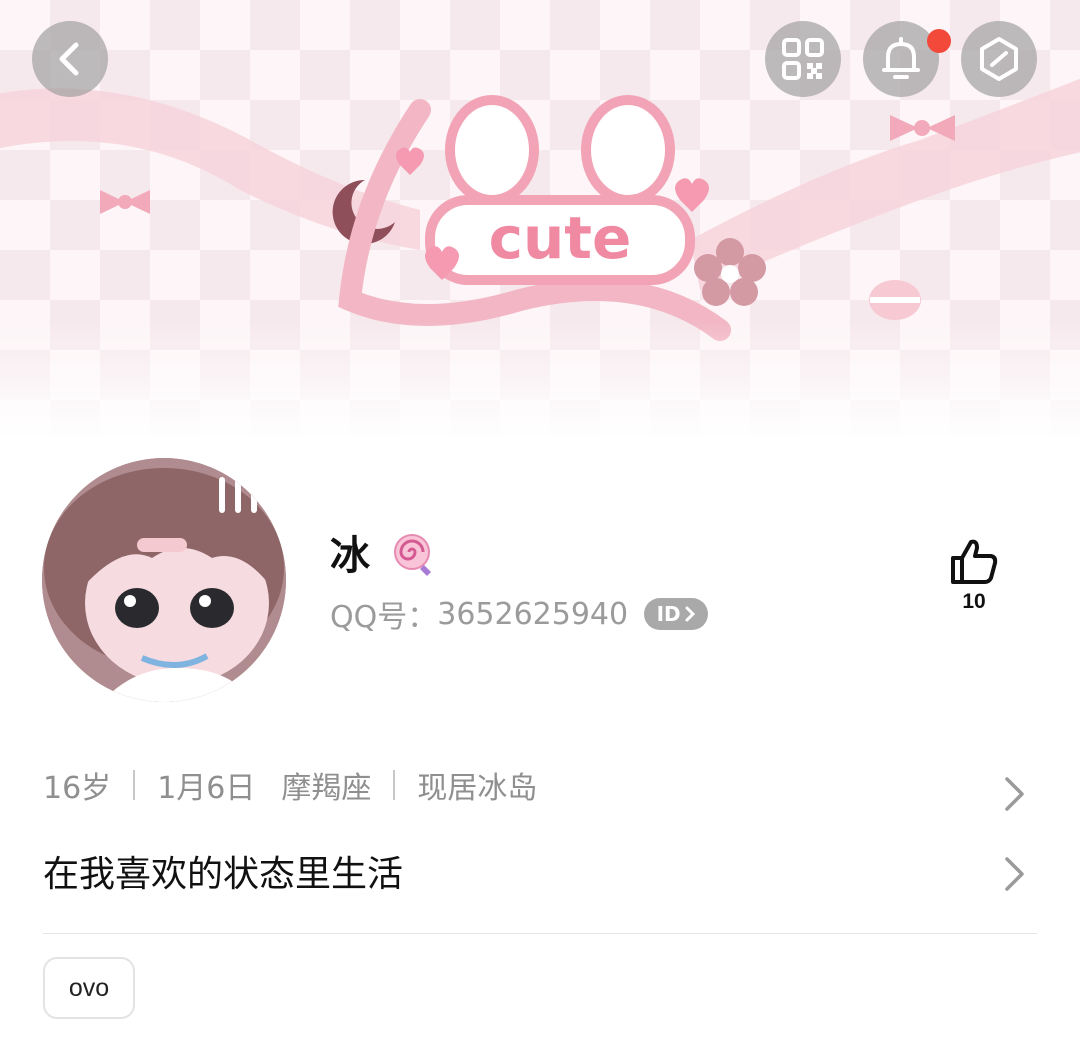  What do you see at coordinates (326, 788) in the screenshot?
I see `zodiac: 摩羯座` at bounding box center [326, 788].